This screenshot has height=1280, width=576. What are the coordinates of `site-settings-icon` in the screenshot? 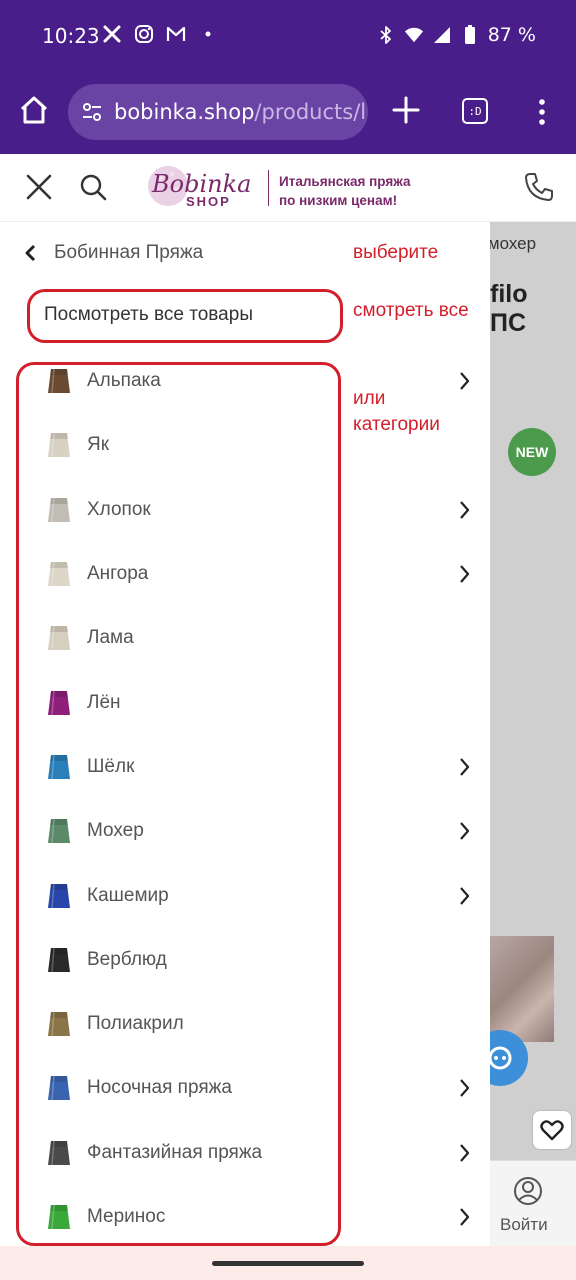 It's located at (92, 112).